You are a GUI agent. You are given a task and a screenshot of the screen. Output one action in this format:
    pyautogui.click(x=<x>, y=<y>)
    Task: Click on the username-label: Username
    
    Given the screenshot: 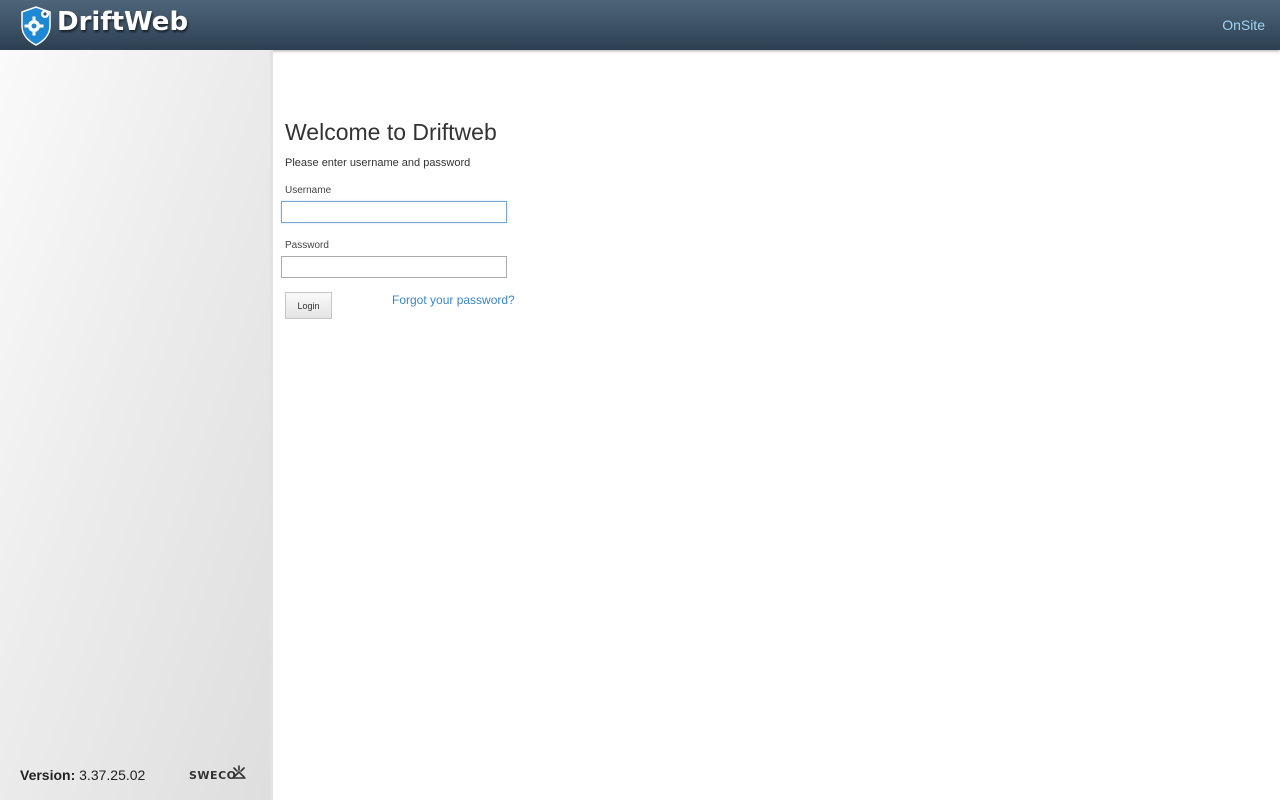 What is the action you would take?
    pyautogui.click(x=308, y=190)
    